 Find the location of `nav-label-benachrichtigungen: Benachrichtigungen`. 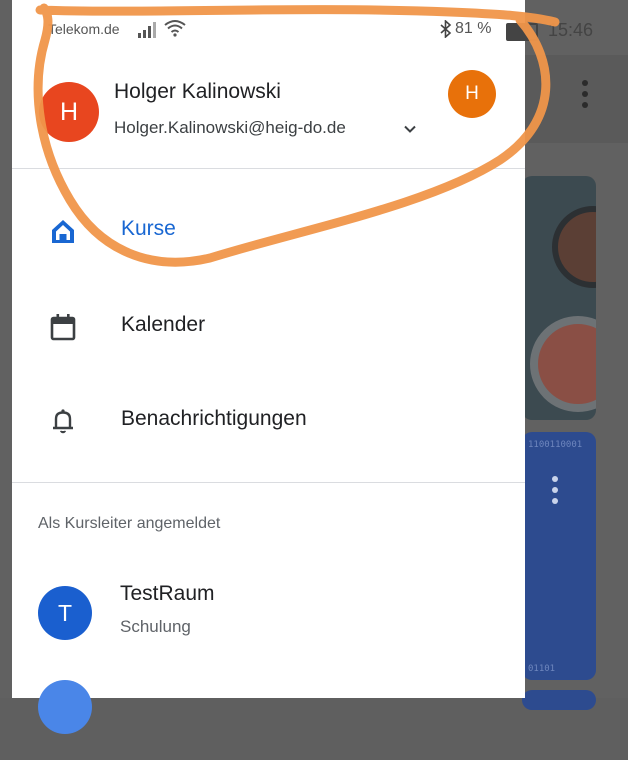

nav-label-benachrichtigungen: Benachrichtigungen is located at coordinates (214, 418).